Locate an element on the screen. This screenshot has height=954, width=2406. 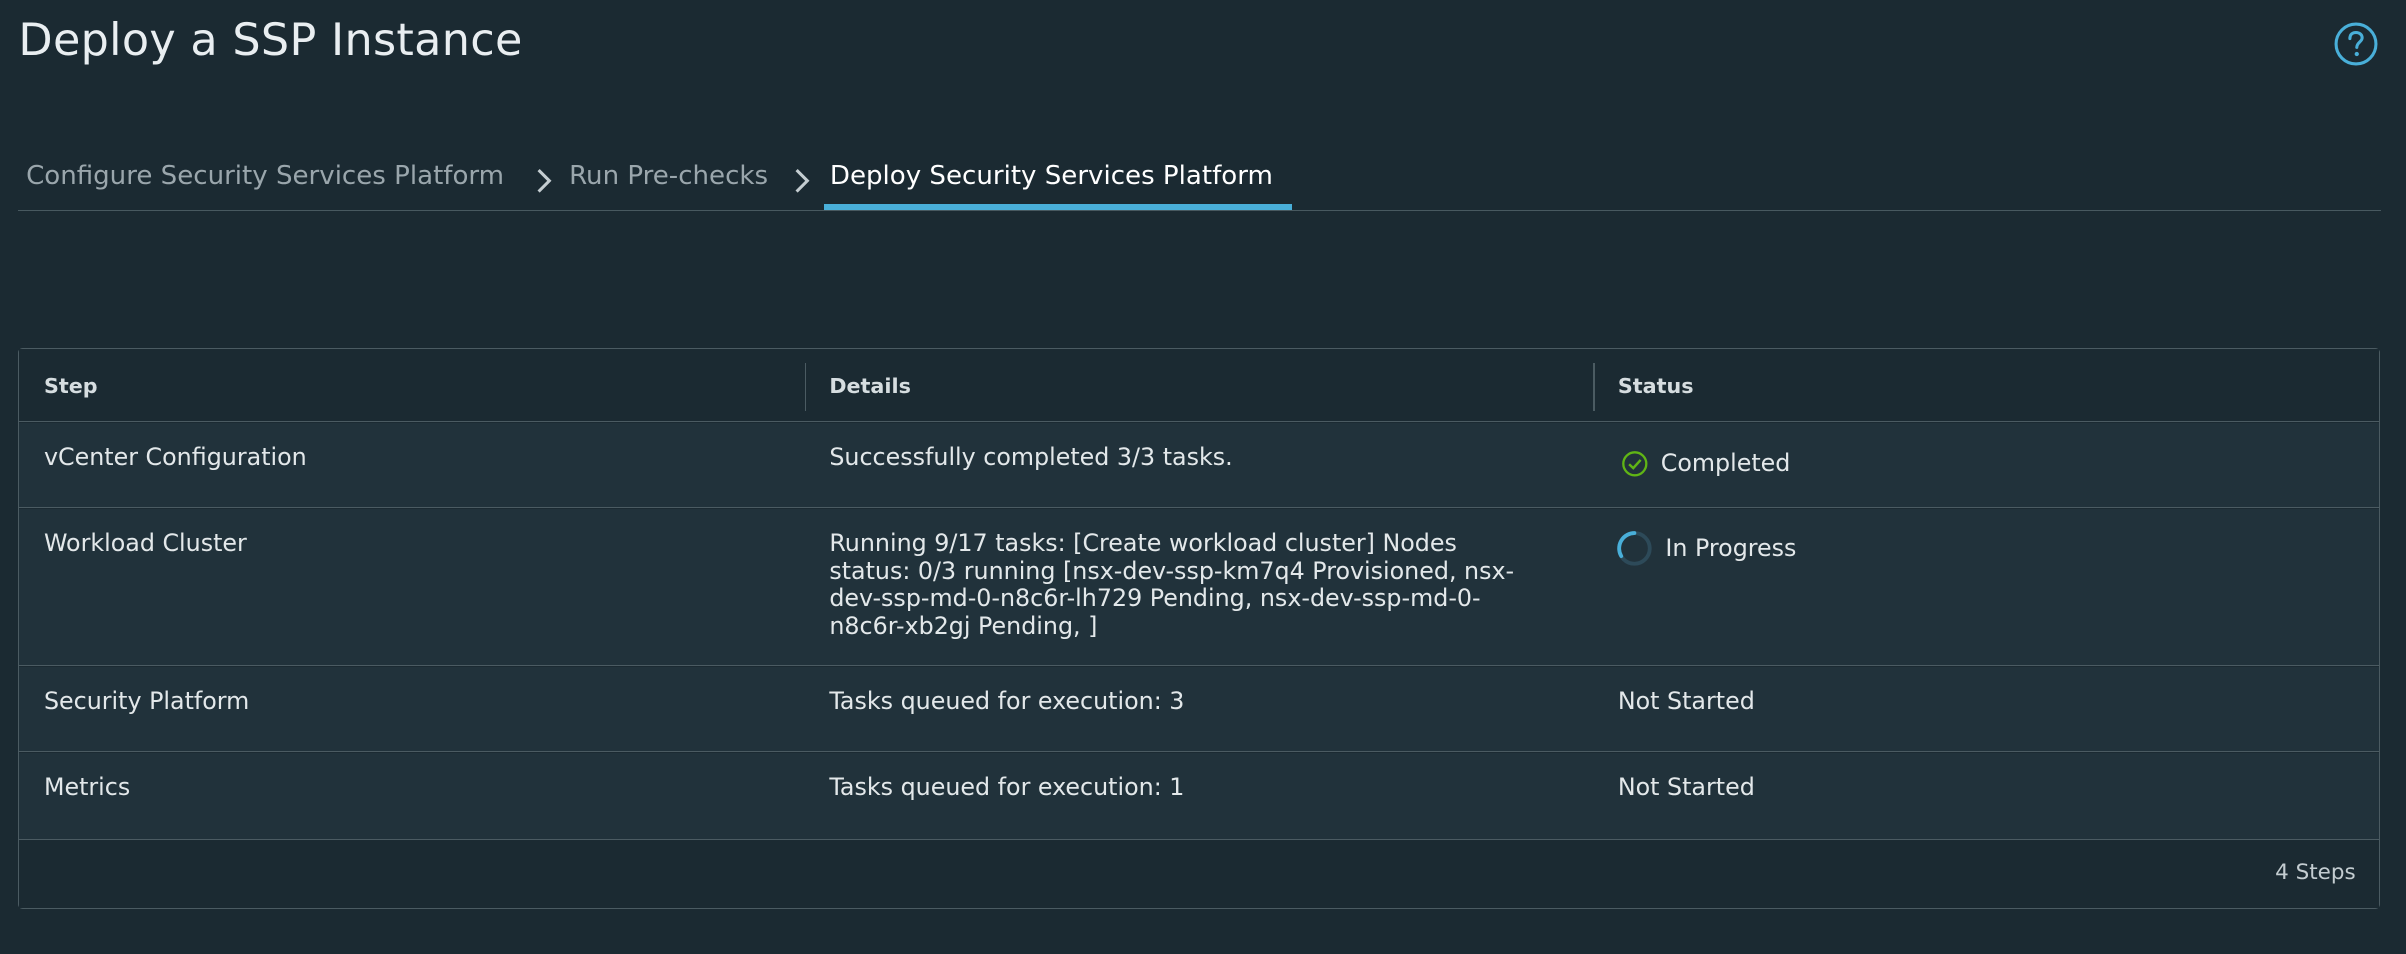
step-name: Security Platform is located at coordinates (146, 701).